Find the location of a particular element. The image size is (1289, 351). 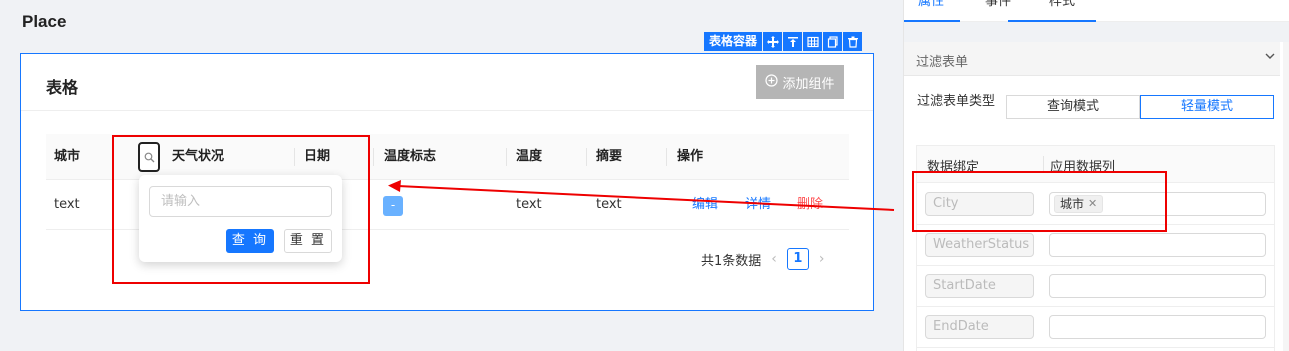

page-1-button: 1 is located at coordinates (797, 259).